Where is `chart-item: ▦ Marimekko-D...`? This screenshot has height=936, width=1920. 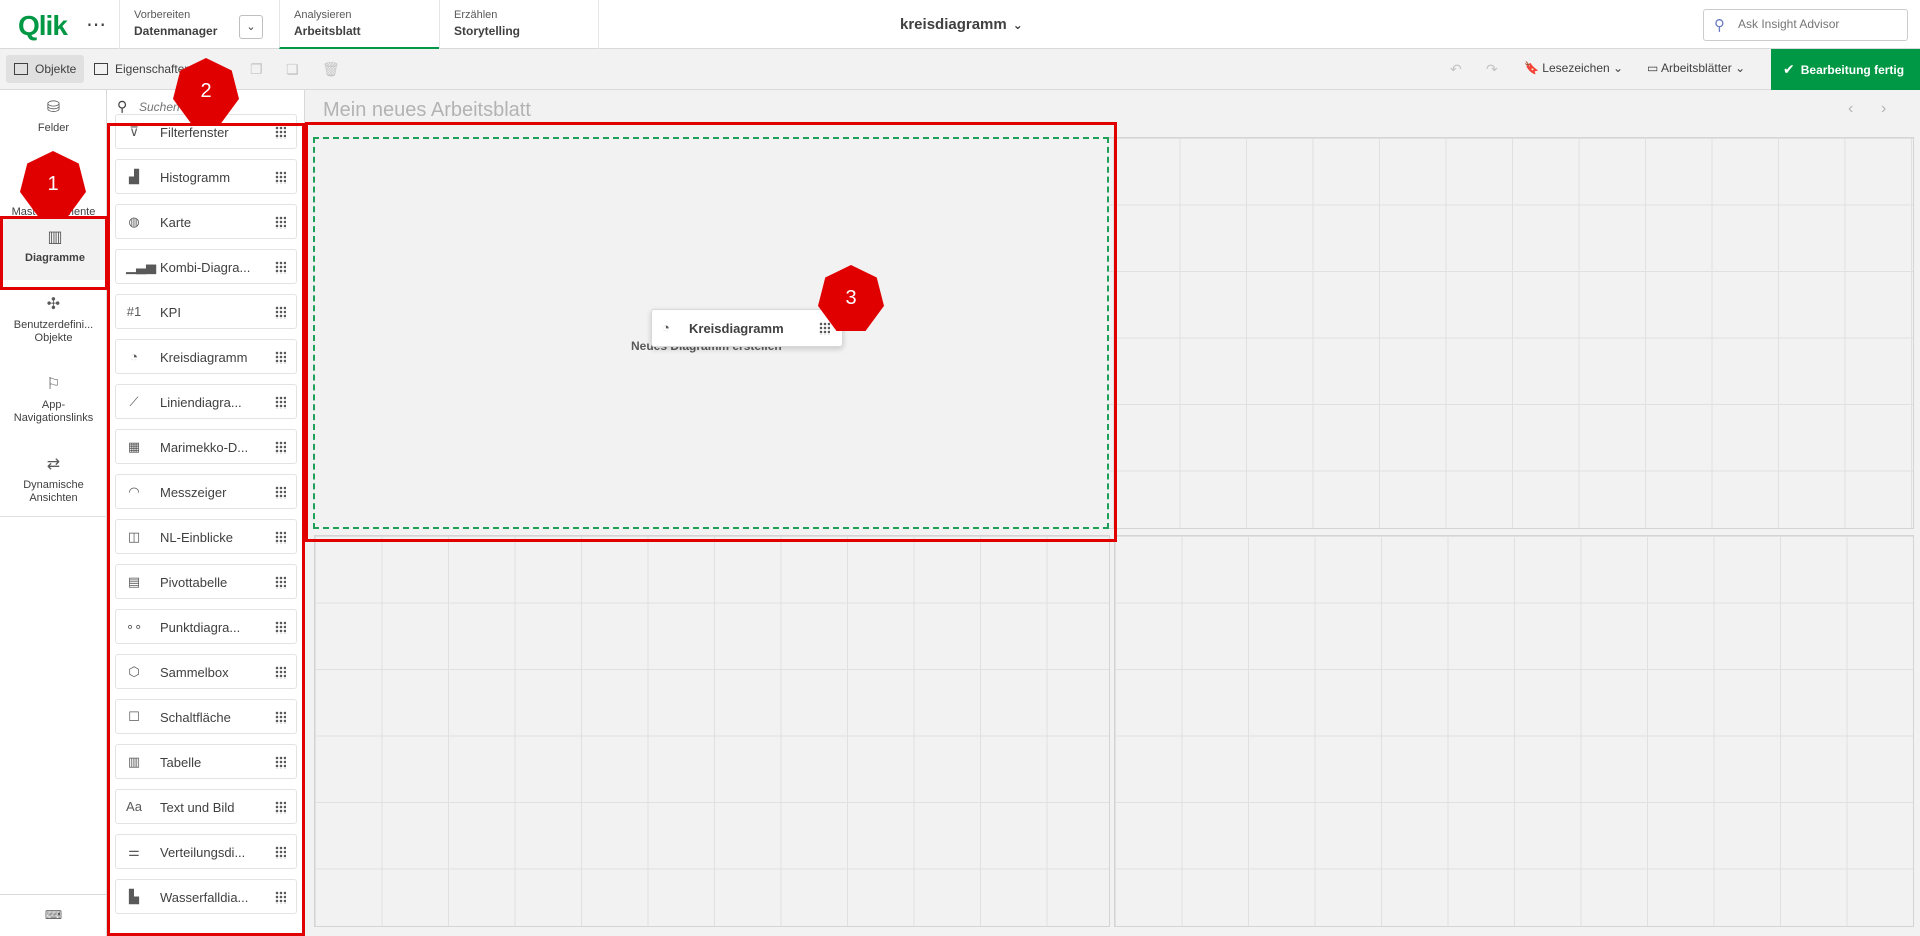 chart-item: ▦ Marimekko-D... is located at coordinates (206, 446).